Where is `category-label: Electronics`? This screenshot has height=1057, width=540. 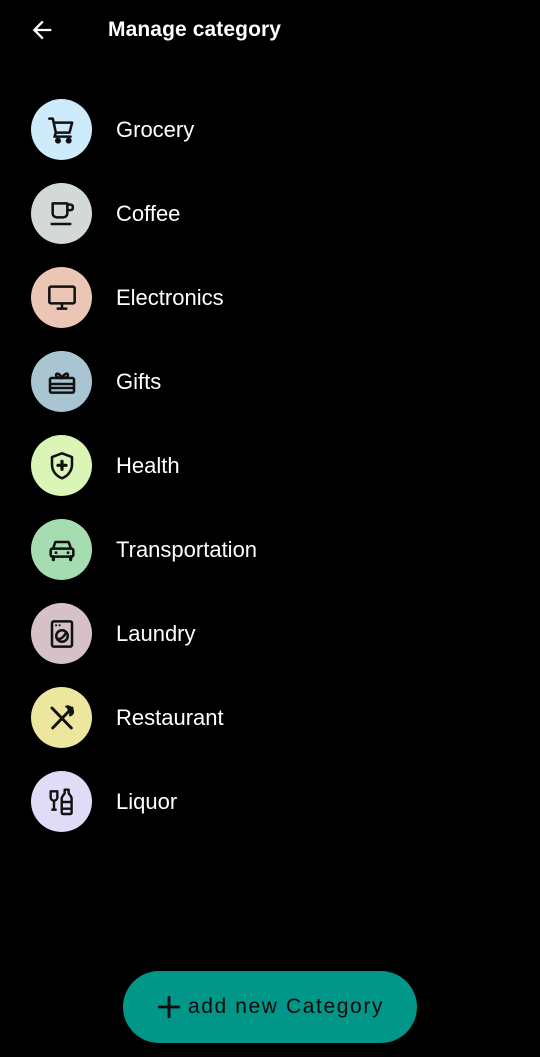 category-label: Electronics is located at coordinates (170, 297).